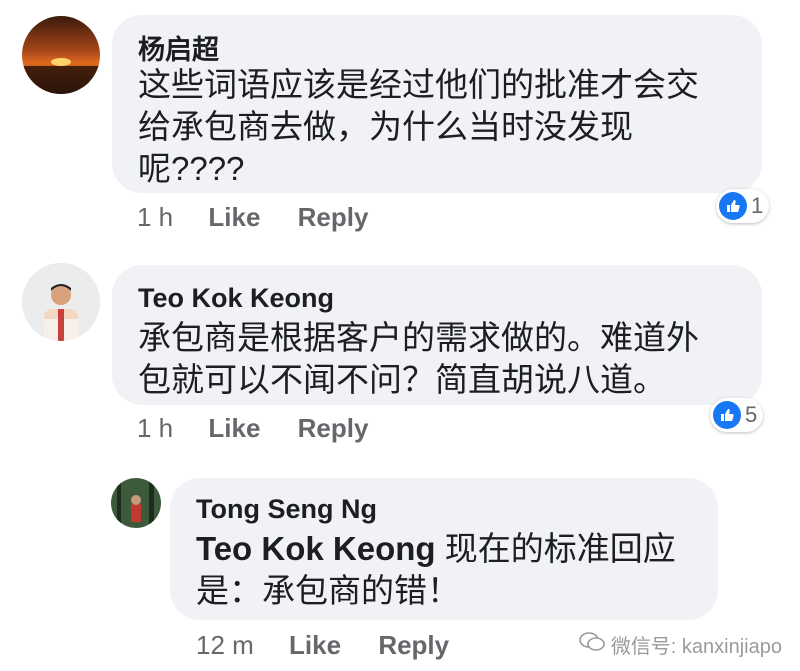 Image resolution: width=800 pixels, height=671 pixels. What do you see at coordinates (418, 126) in the screenshot?
I see `comment-text: 这些词语应该是经过他们的批准才会交 给承包商去做，为什么当时没发现 呢????` at bounding box center [418, 126].